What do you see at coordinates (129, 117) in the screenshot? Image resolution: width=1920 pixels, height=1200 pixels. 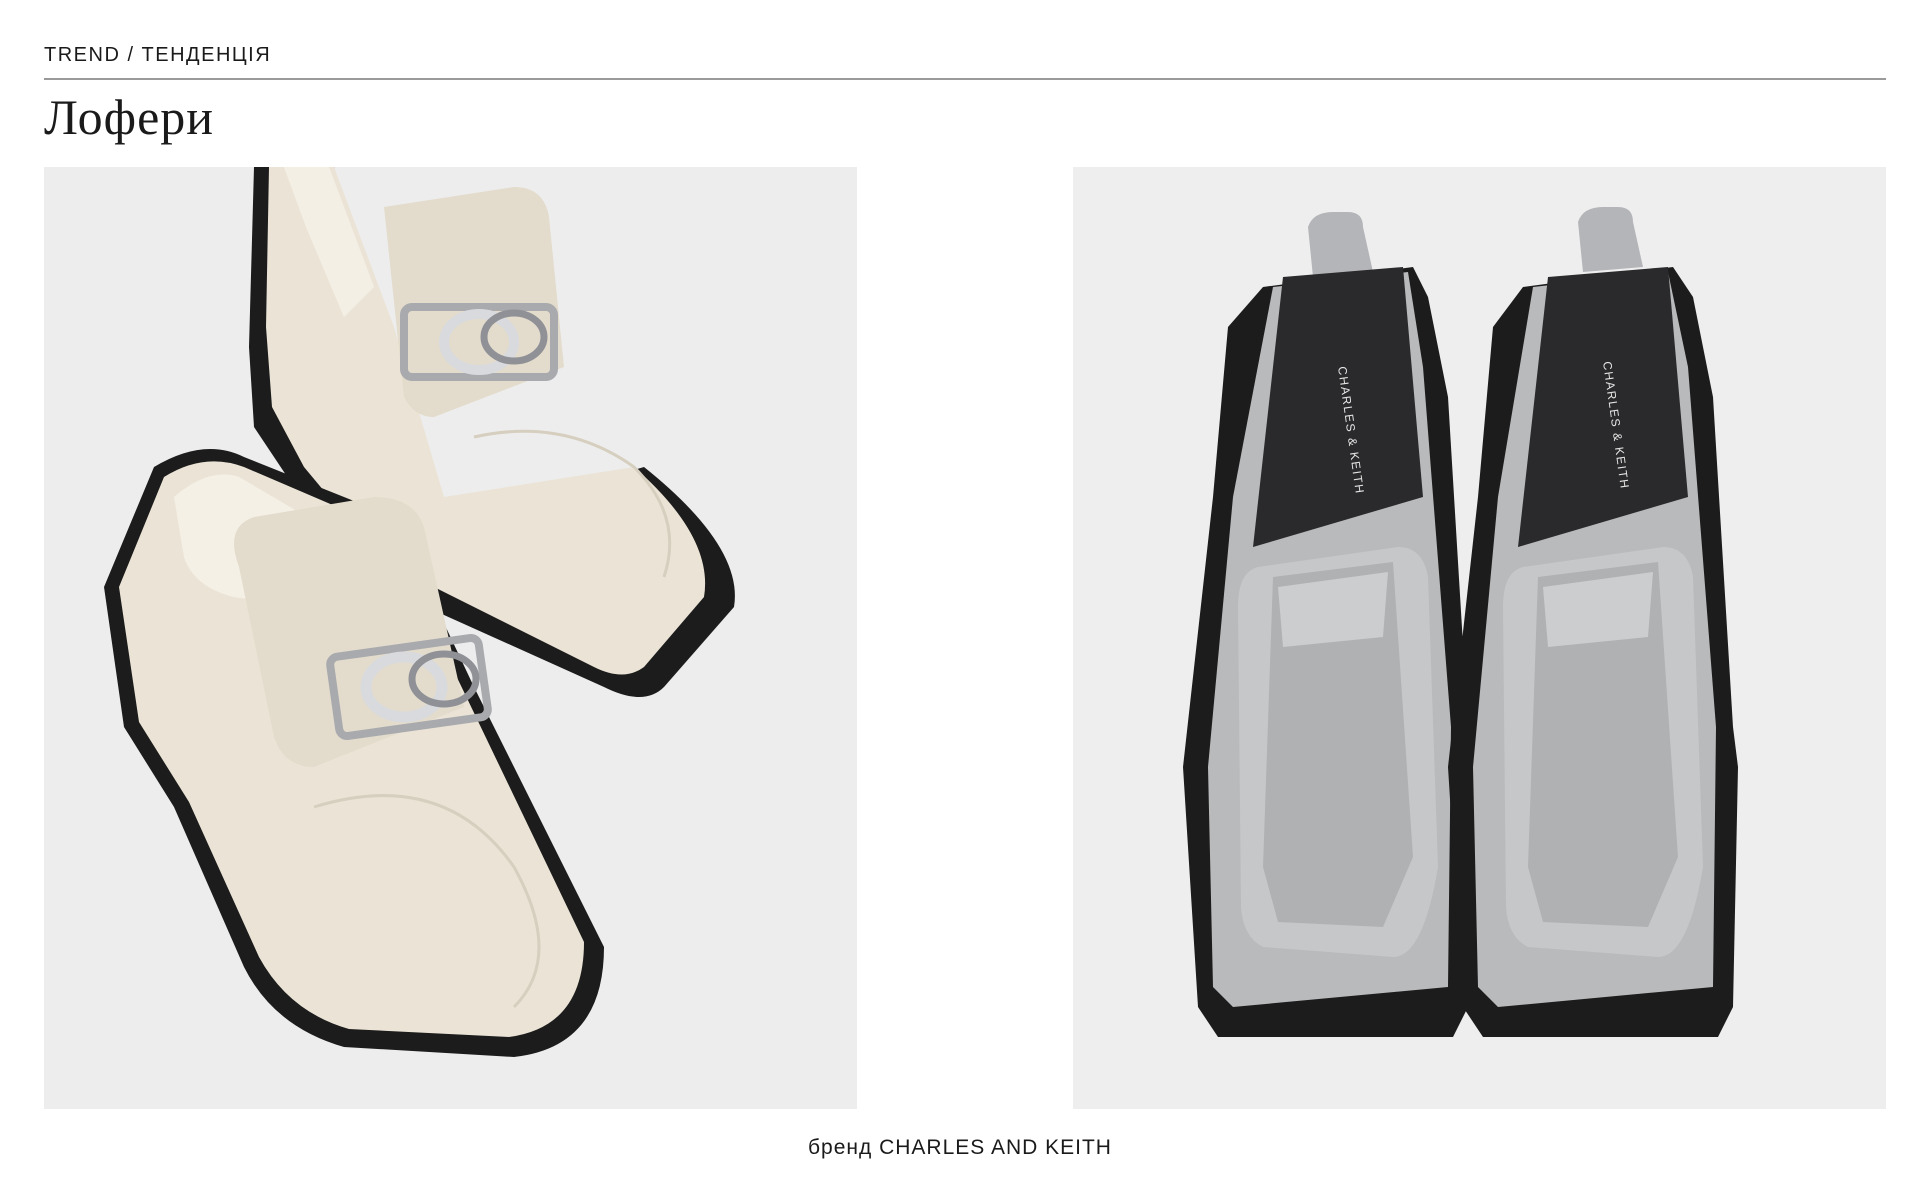 I see `page-title: Лофери` at bounding box center [129, 117].